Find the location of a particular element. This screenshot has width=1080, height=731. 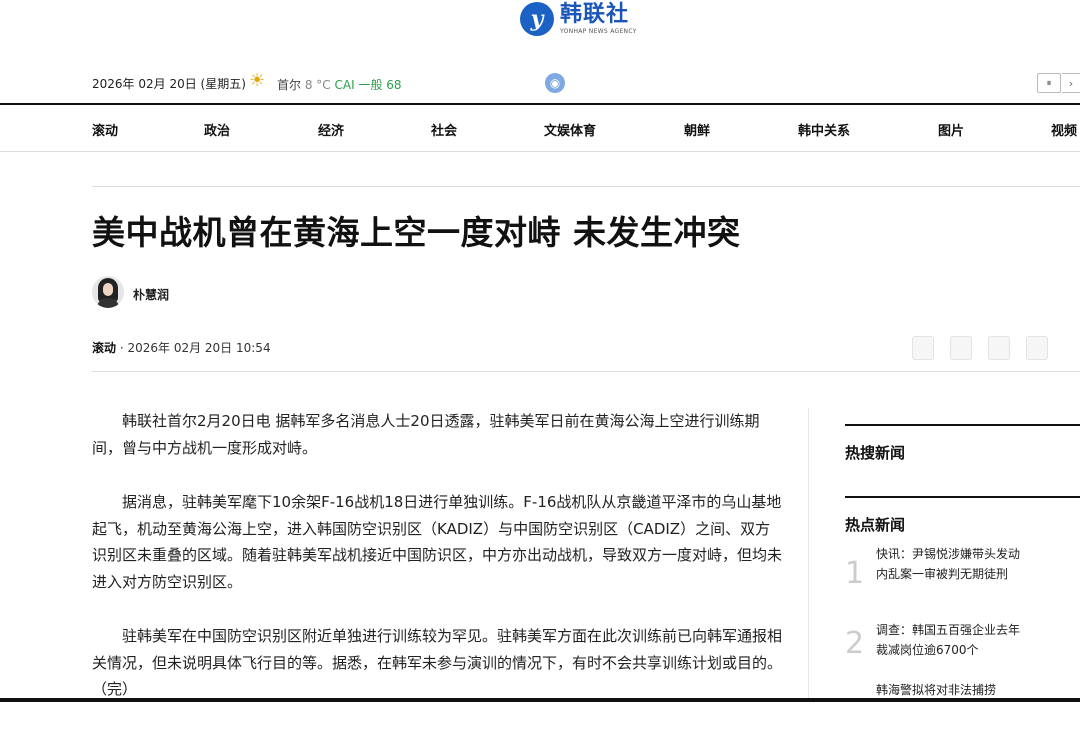

nav-item-politics: 政治 is located at coordinates (217, 129).